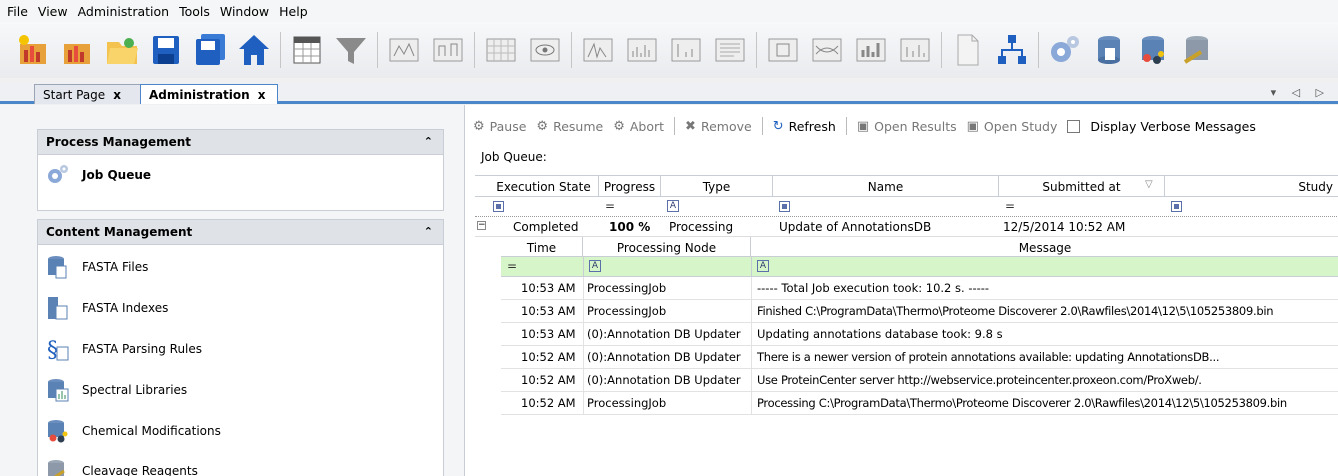  Describe the element at coordinates (210, 50) in the screenshot. I see `save-all-icon` at that location.